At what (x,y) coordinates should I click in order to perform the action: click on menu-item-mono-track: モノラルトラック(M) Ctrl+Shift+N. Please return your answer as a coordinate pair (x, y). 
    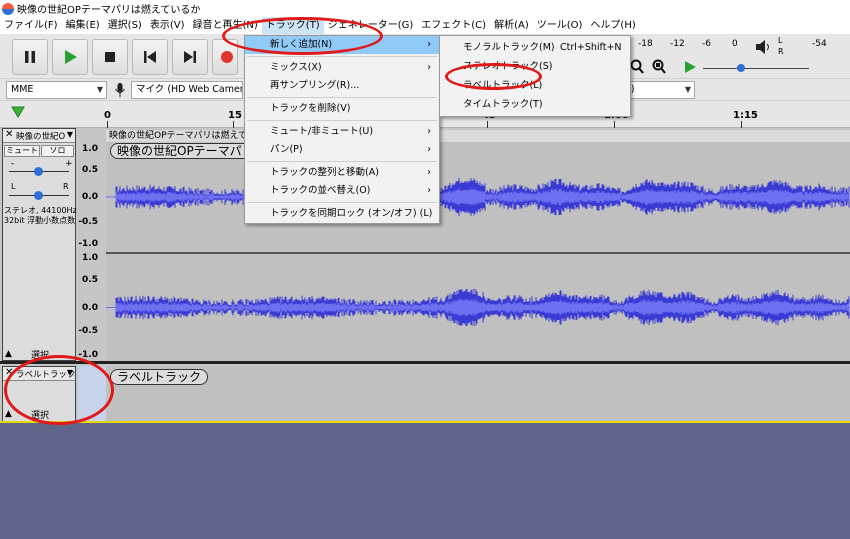
    Looking at the image, I should click on (535, 47).